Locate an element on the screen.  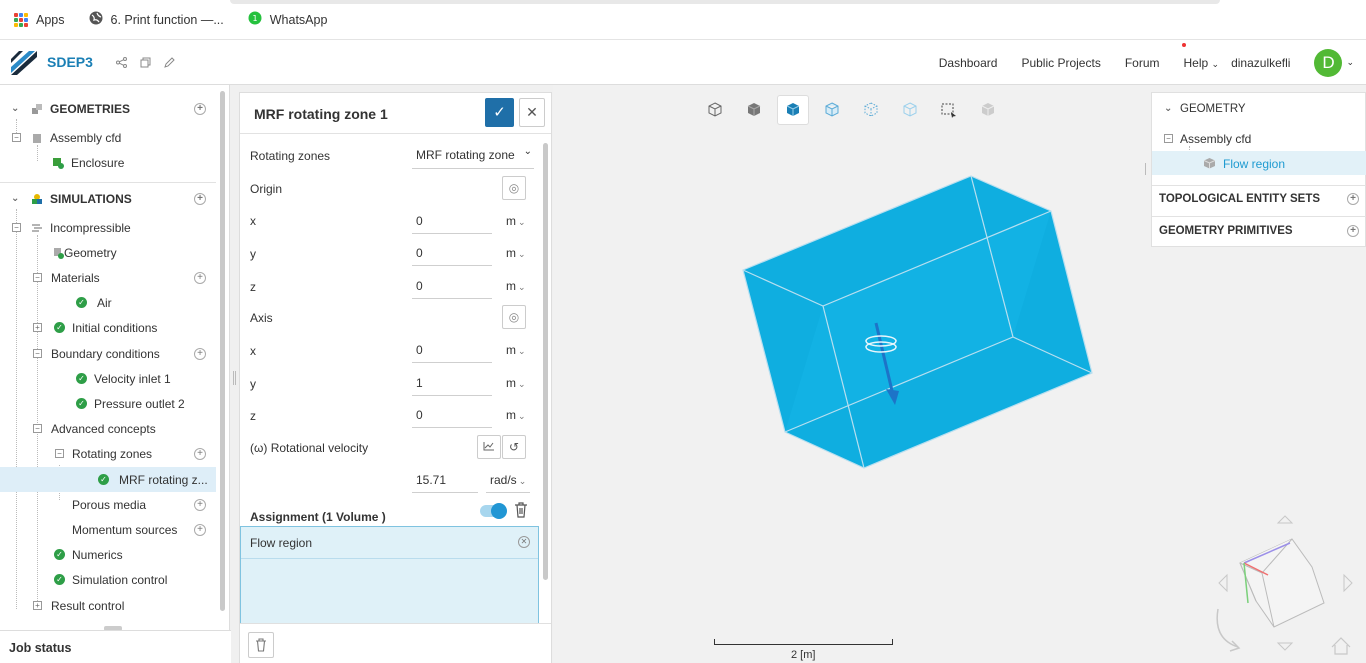
share-icon is located at coordinates (122, 62).